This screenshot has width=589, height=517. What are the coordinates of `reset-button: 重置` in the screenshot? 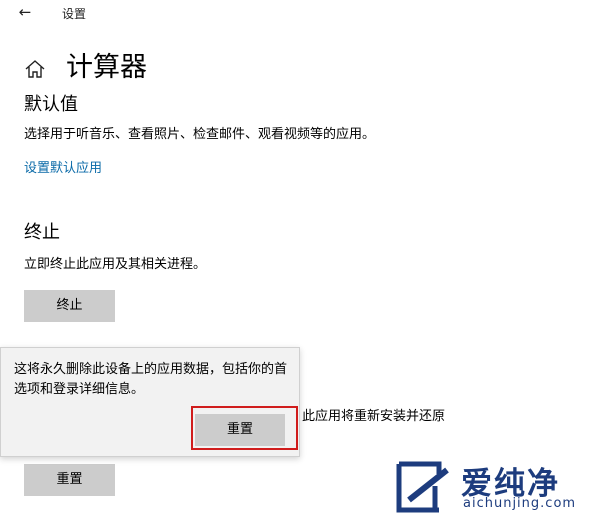 It's located at (69, 480).